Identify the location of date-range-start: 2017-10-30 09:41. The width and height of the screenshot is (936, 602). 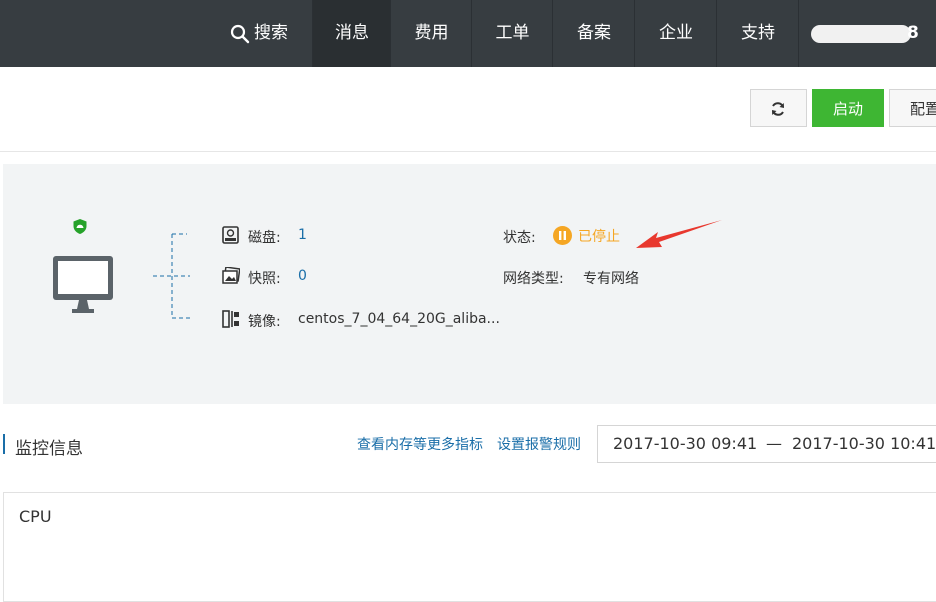
(685, 443).